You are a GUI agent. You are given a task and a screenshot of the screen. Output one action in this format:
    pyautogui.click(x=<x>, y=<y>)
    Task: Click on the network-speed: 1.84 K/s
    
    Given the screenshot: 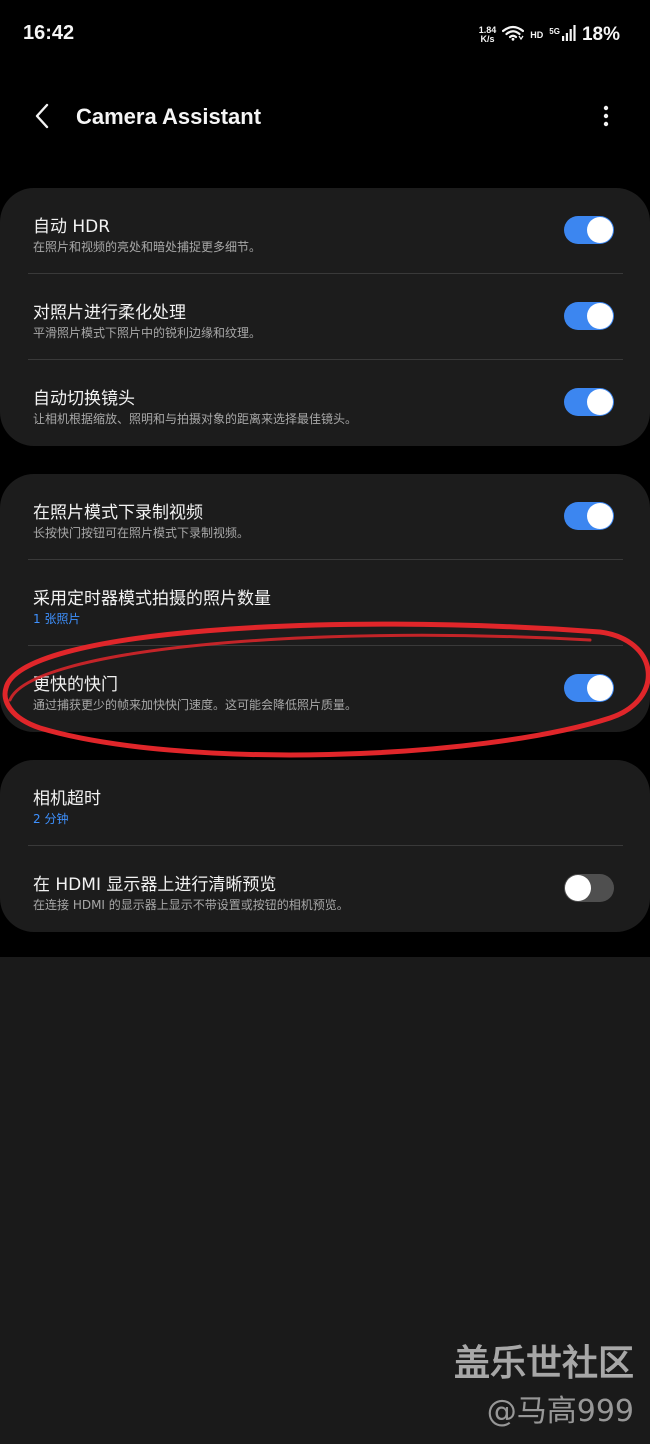 What is the action you would take?
    pyautogui.click(x=488, y=35)
    